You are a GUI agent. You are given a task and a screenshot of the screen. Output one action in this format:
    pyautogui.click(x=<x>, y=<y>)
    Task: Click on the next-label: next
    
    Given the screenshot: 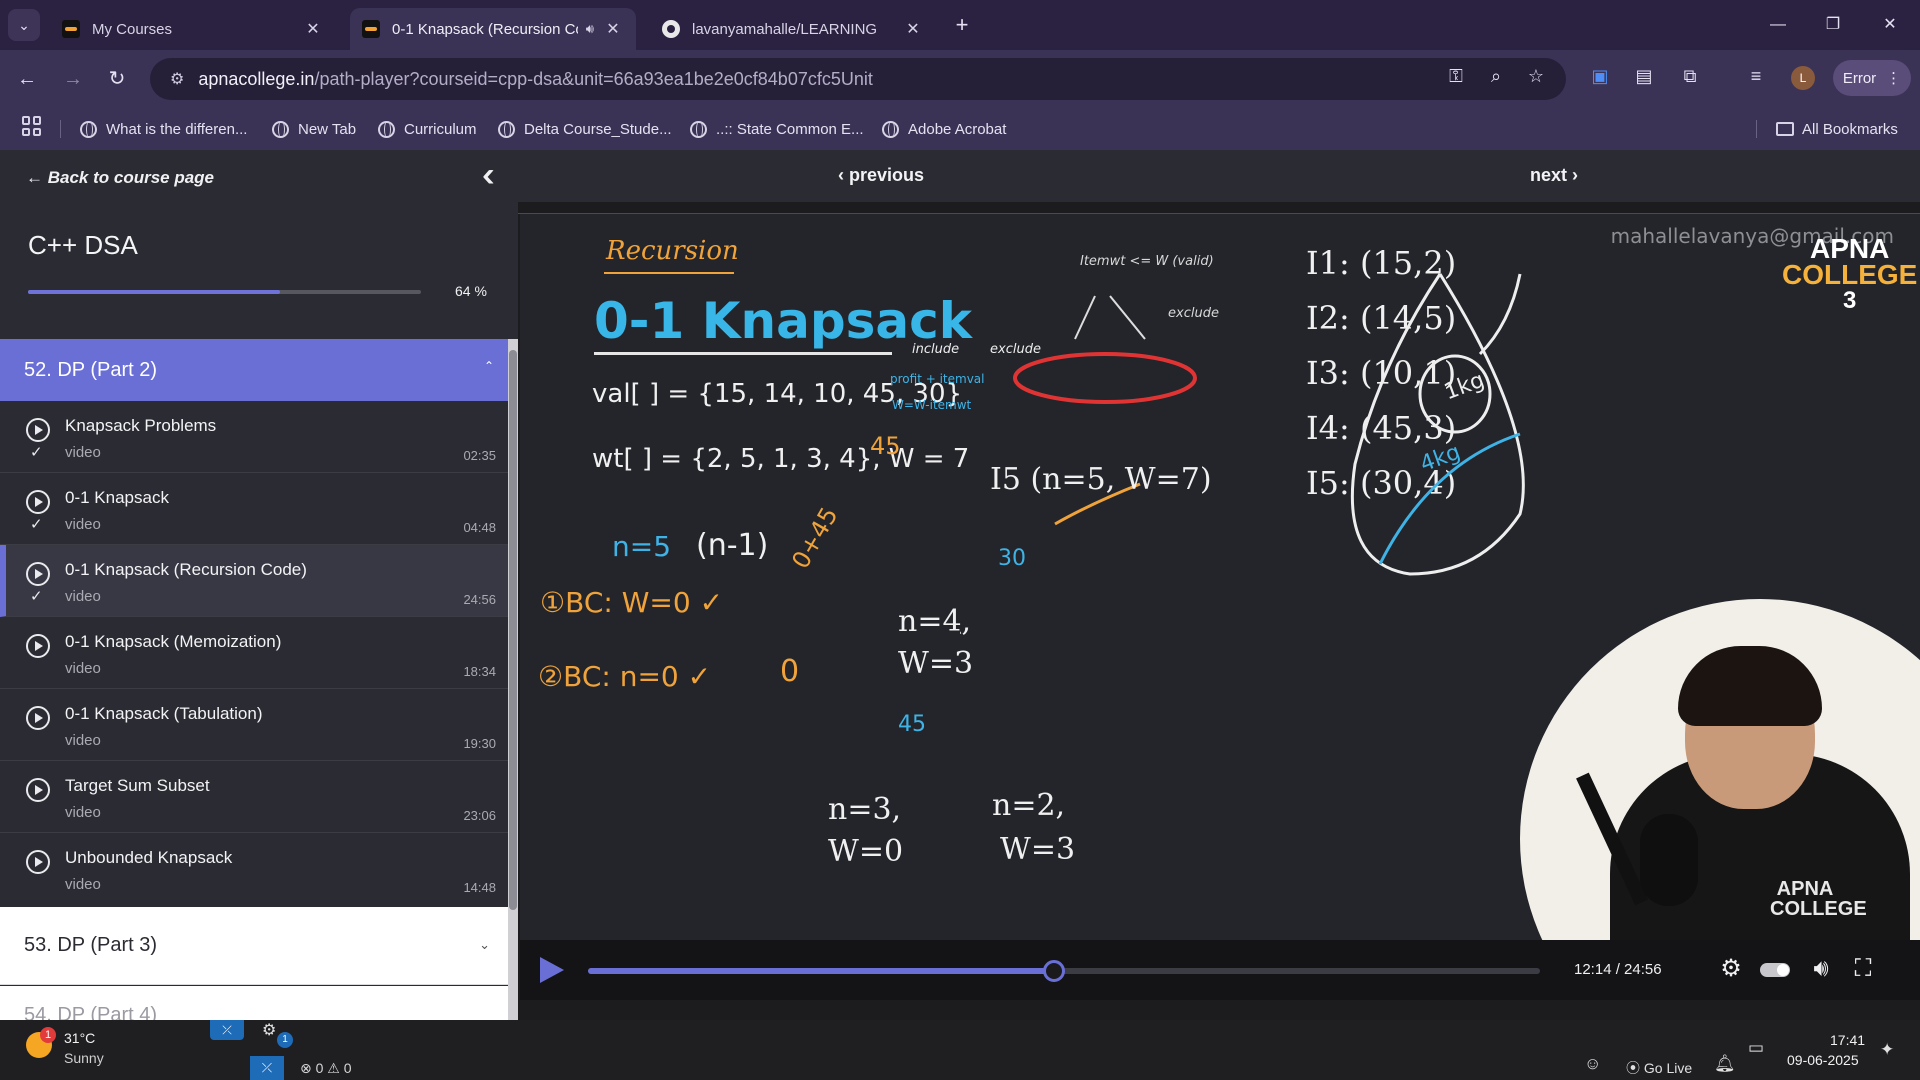 What is the action you would take?
    pyautogui.click(x=1549, y=175)
    